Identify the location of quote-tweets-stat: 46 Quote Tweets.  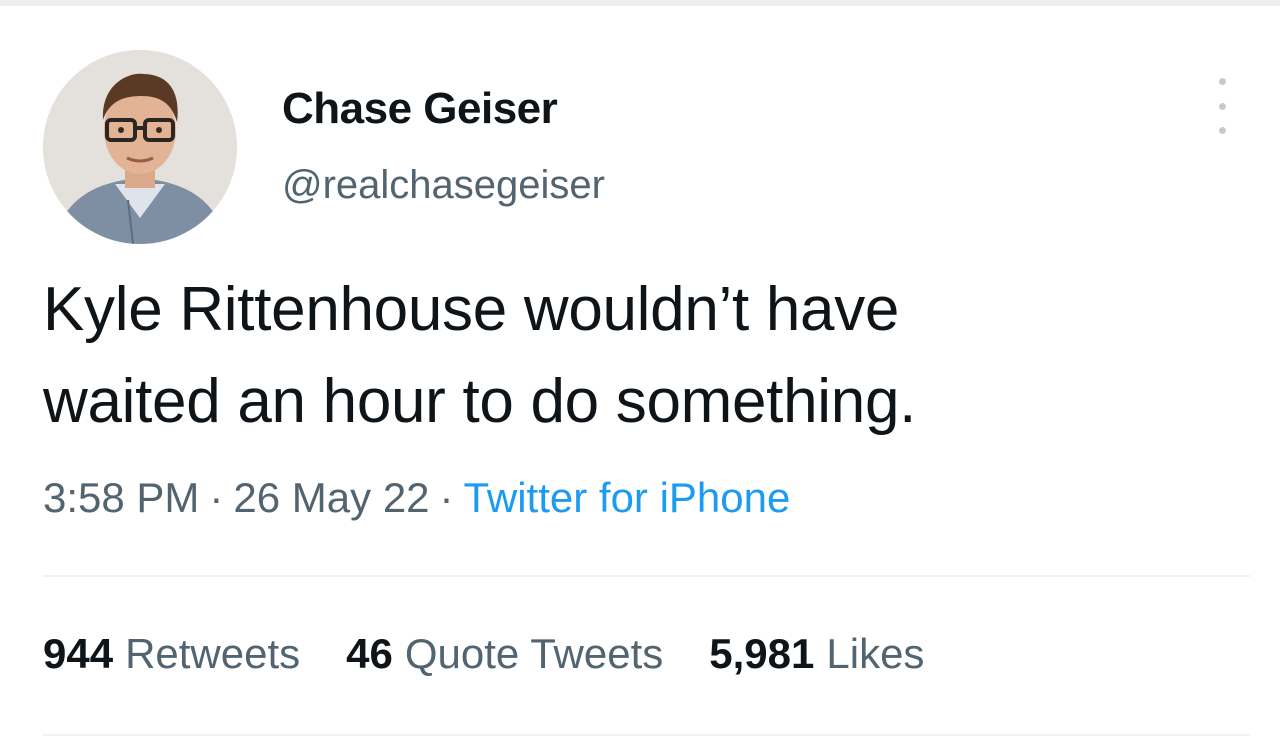
(504, 654).